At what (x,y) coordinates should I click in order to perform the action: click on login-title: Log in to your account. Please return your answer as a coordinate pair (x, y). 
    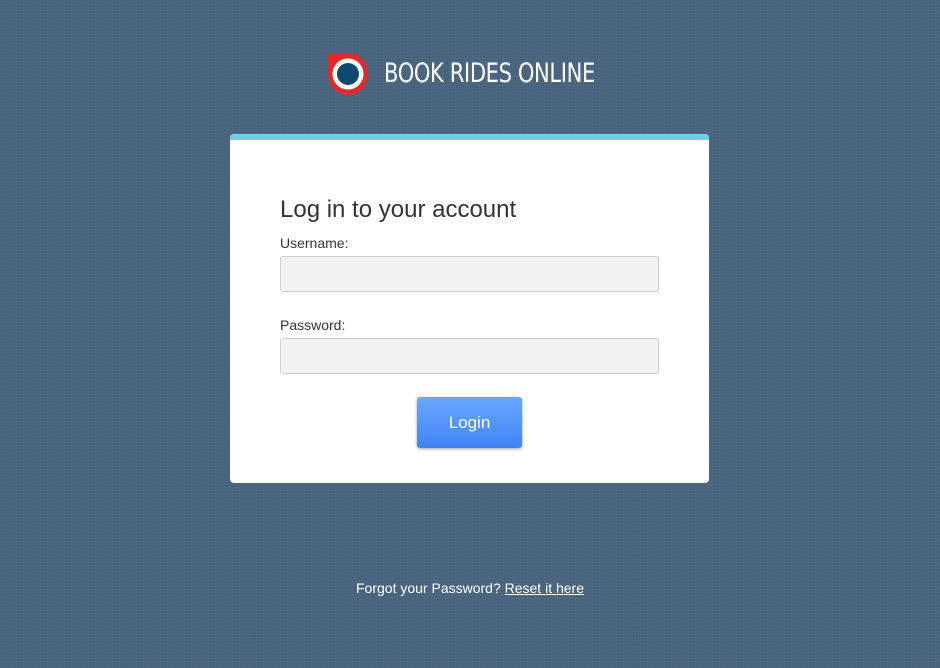
    Looking at the image, I should click on (398, 209).